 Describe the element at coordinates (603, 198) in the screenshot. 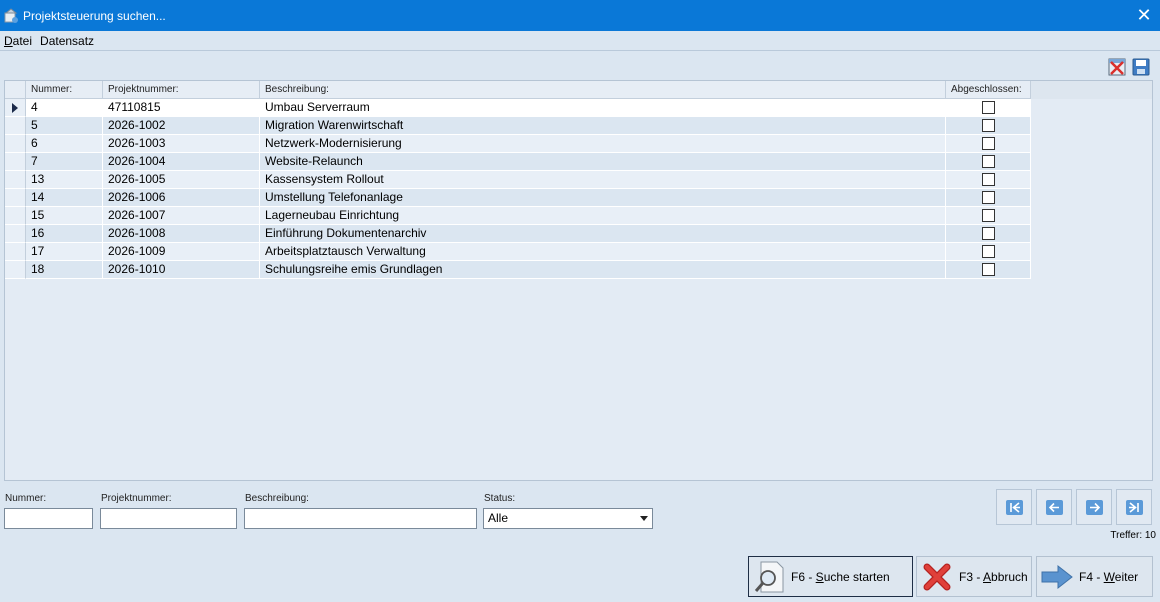

I see `cell-beschreibung: Umstellung Telefonanlage` at that location.